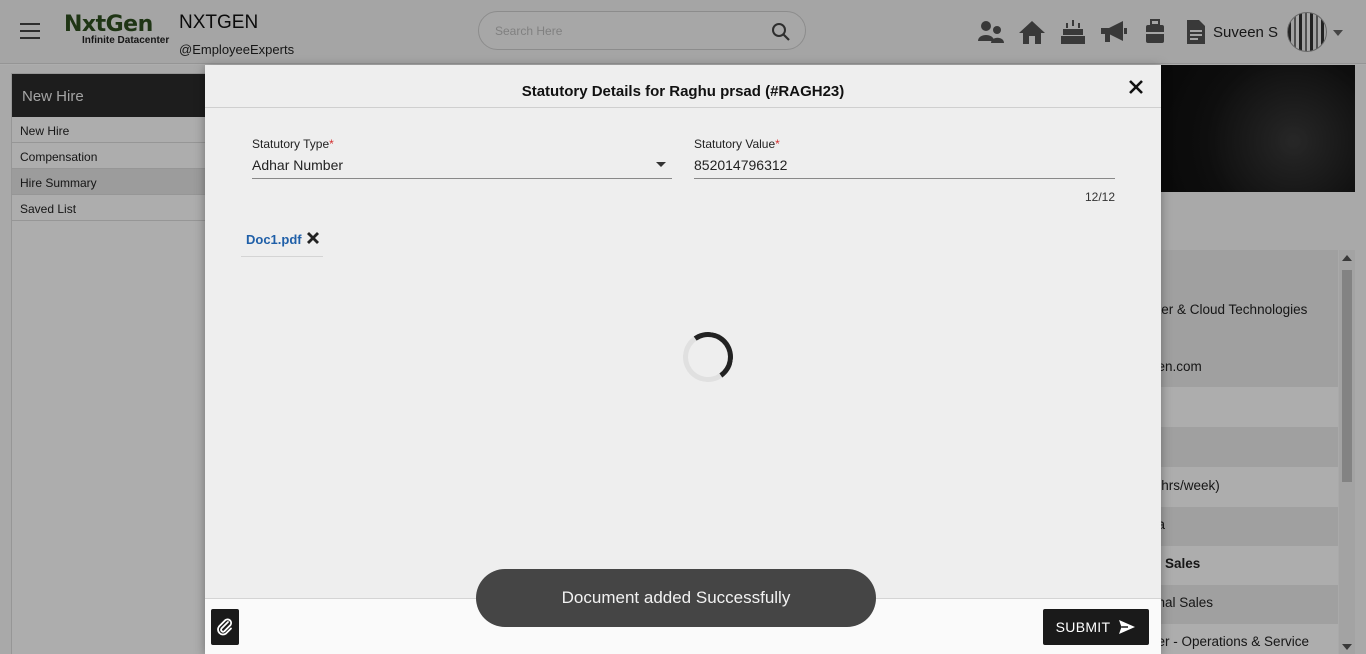 The width and height of the screenshot is (1366, 654). I want to click on paperclip-icon, so click(224, 627).